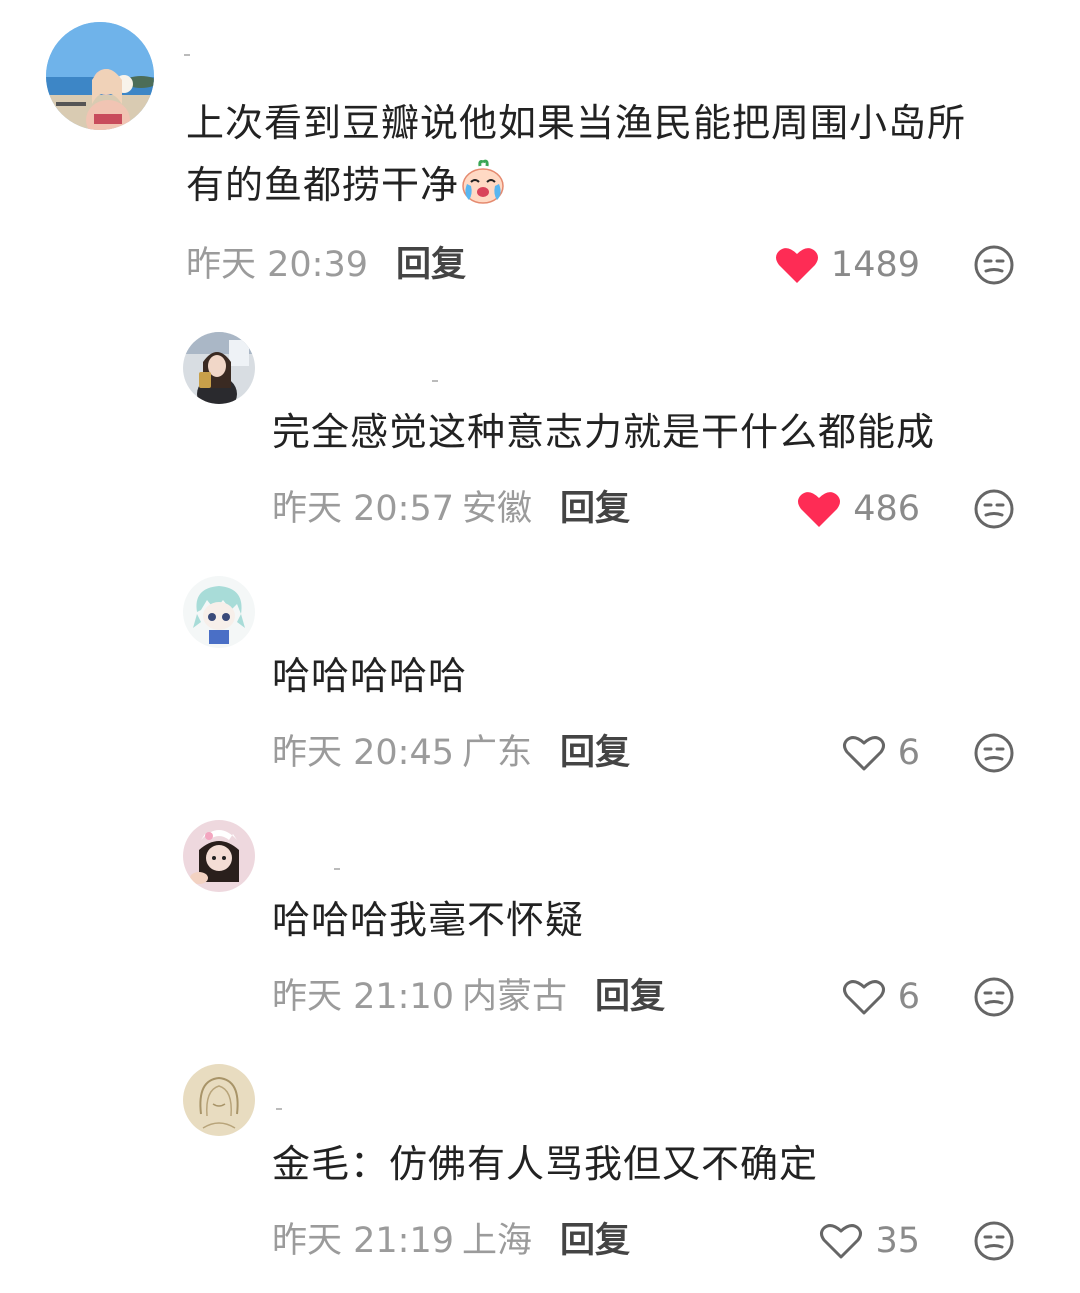 This screenshot has width=1080, height=1293. Describe the element at coordinates (483, 191) in the screenshot. I see `crying-face-emoji-icon` at that location.